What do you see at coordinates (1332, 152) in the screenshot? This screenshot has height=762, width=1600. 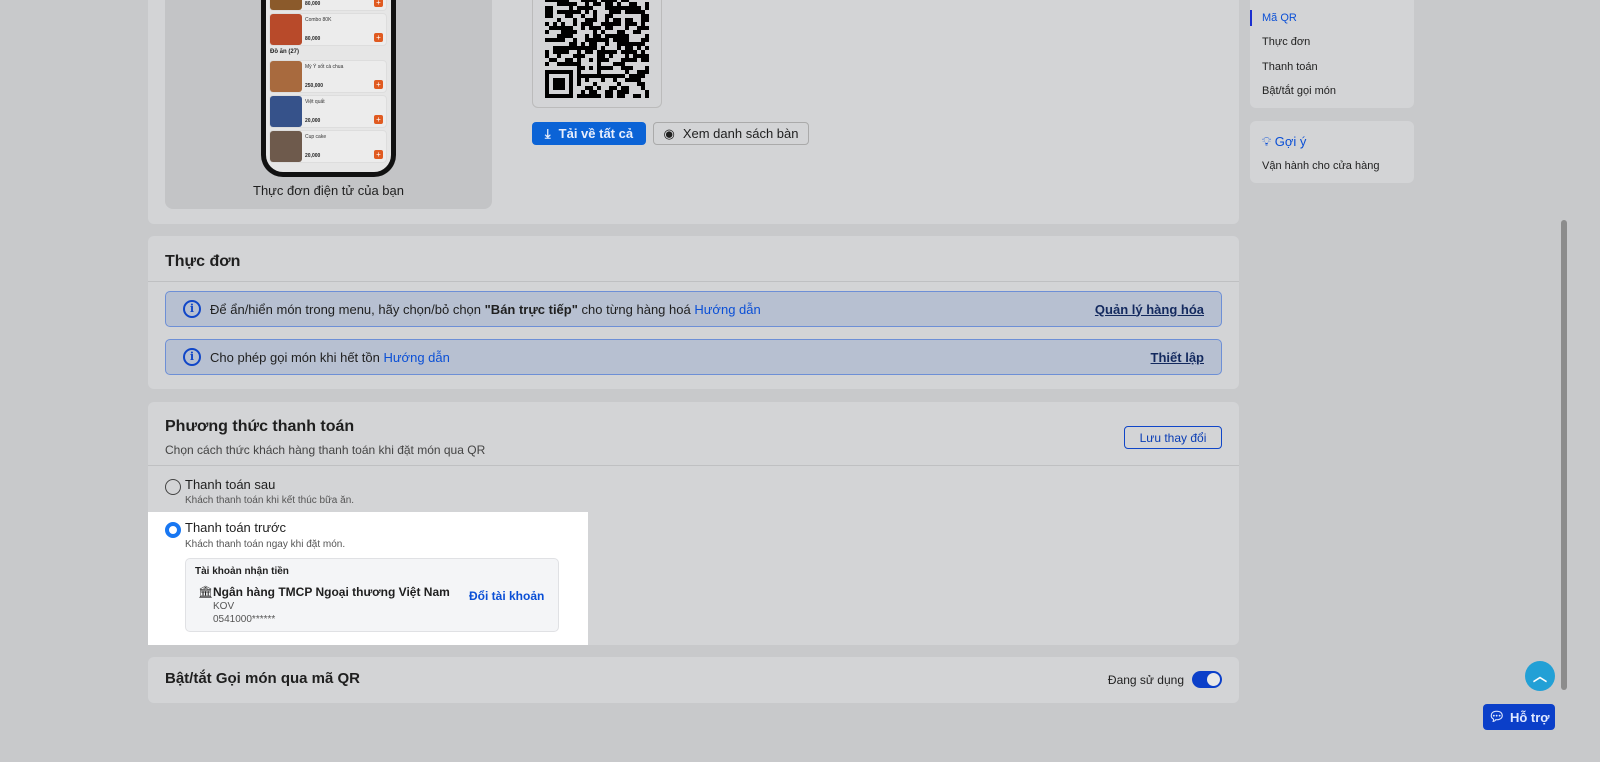 I see `tips-panel: 💡︎ Gợi ý Vận hành cho cửa hàng` at bounding box center [1332, 152].